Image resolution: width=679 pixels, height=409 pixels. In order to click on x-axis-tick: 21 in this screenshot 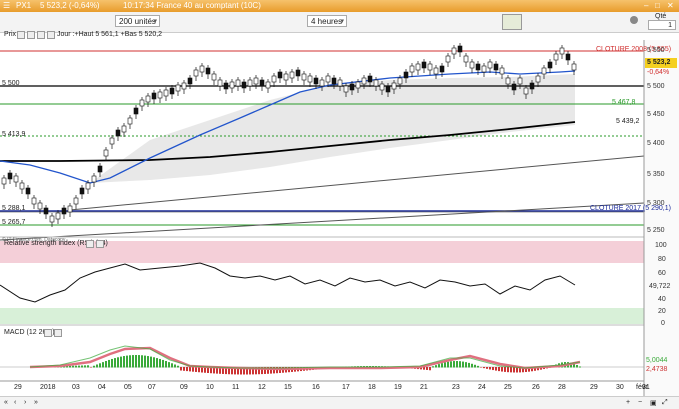, I will do `click(424, 387)`.